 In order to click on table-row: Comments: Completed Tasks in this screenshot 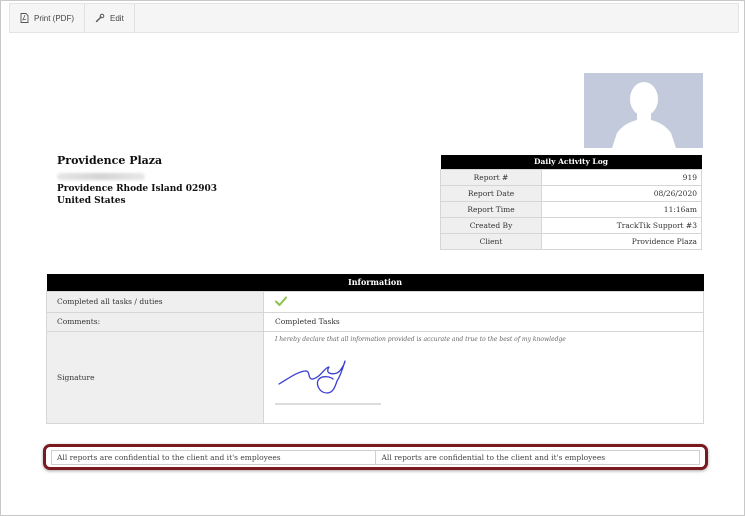, I will do `click(375, 321)`.